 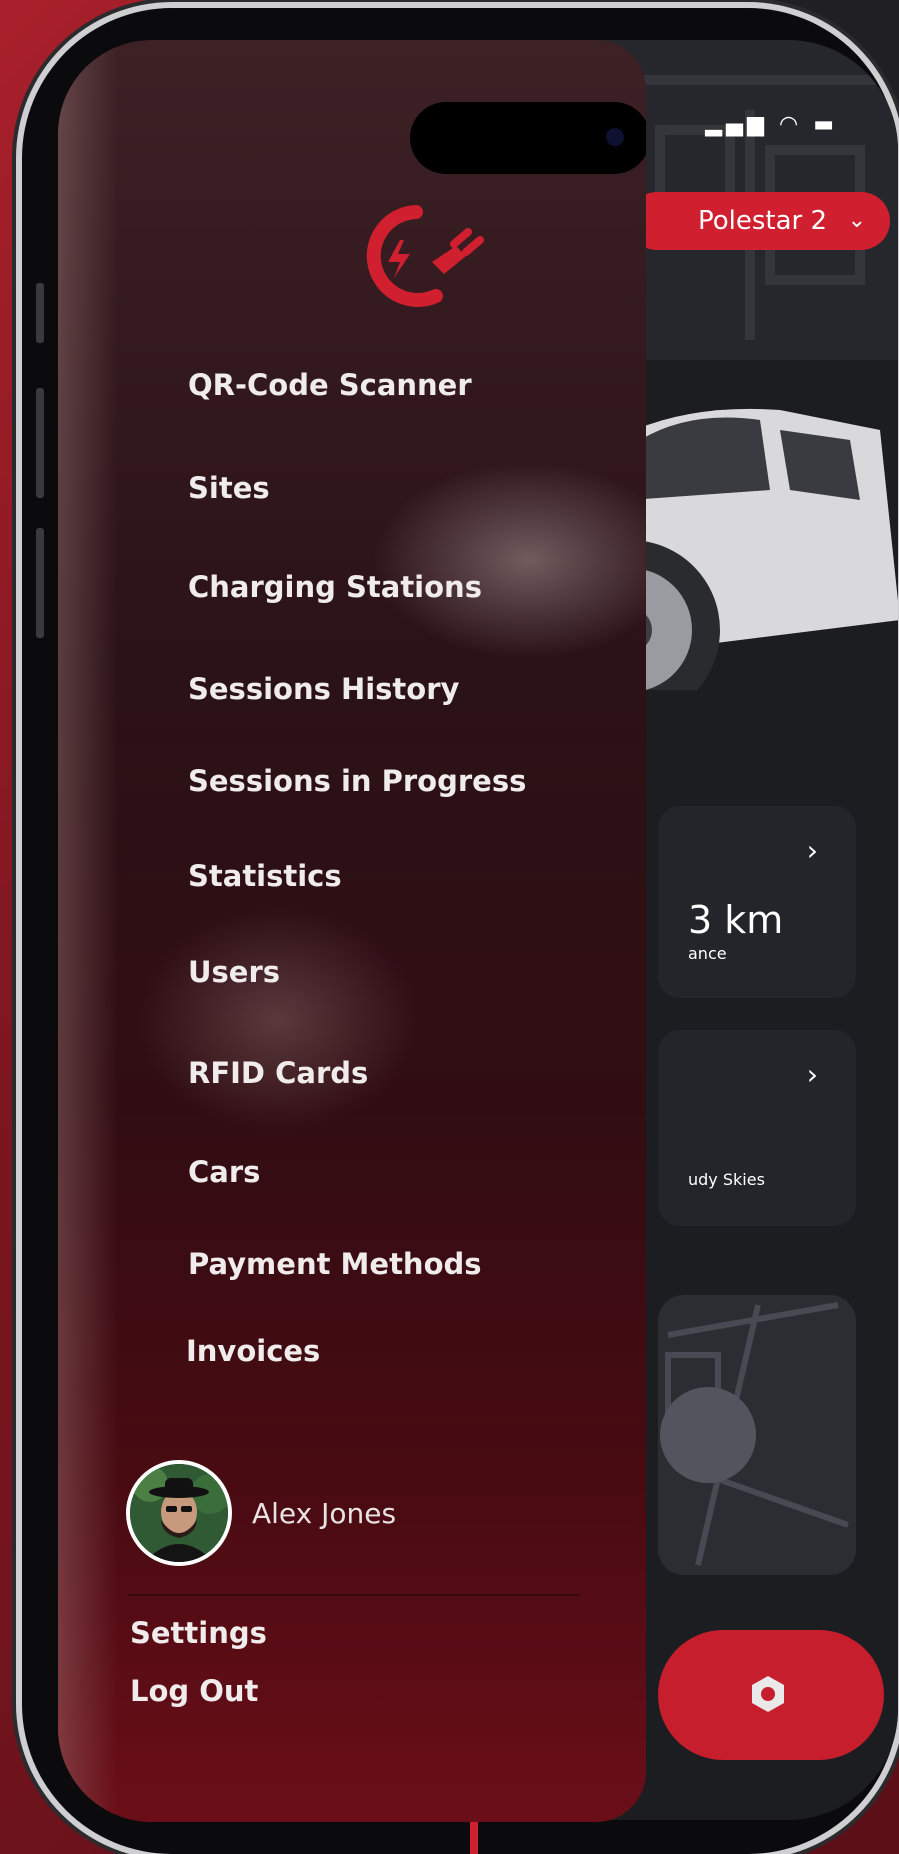 I want to click on menu-item-sessions-in-progress: Sessions in Progress, so click(x=357, y=781).